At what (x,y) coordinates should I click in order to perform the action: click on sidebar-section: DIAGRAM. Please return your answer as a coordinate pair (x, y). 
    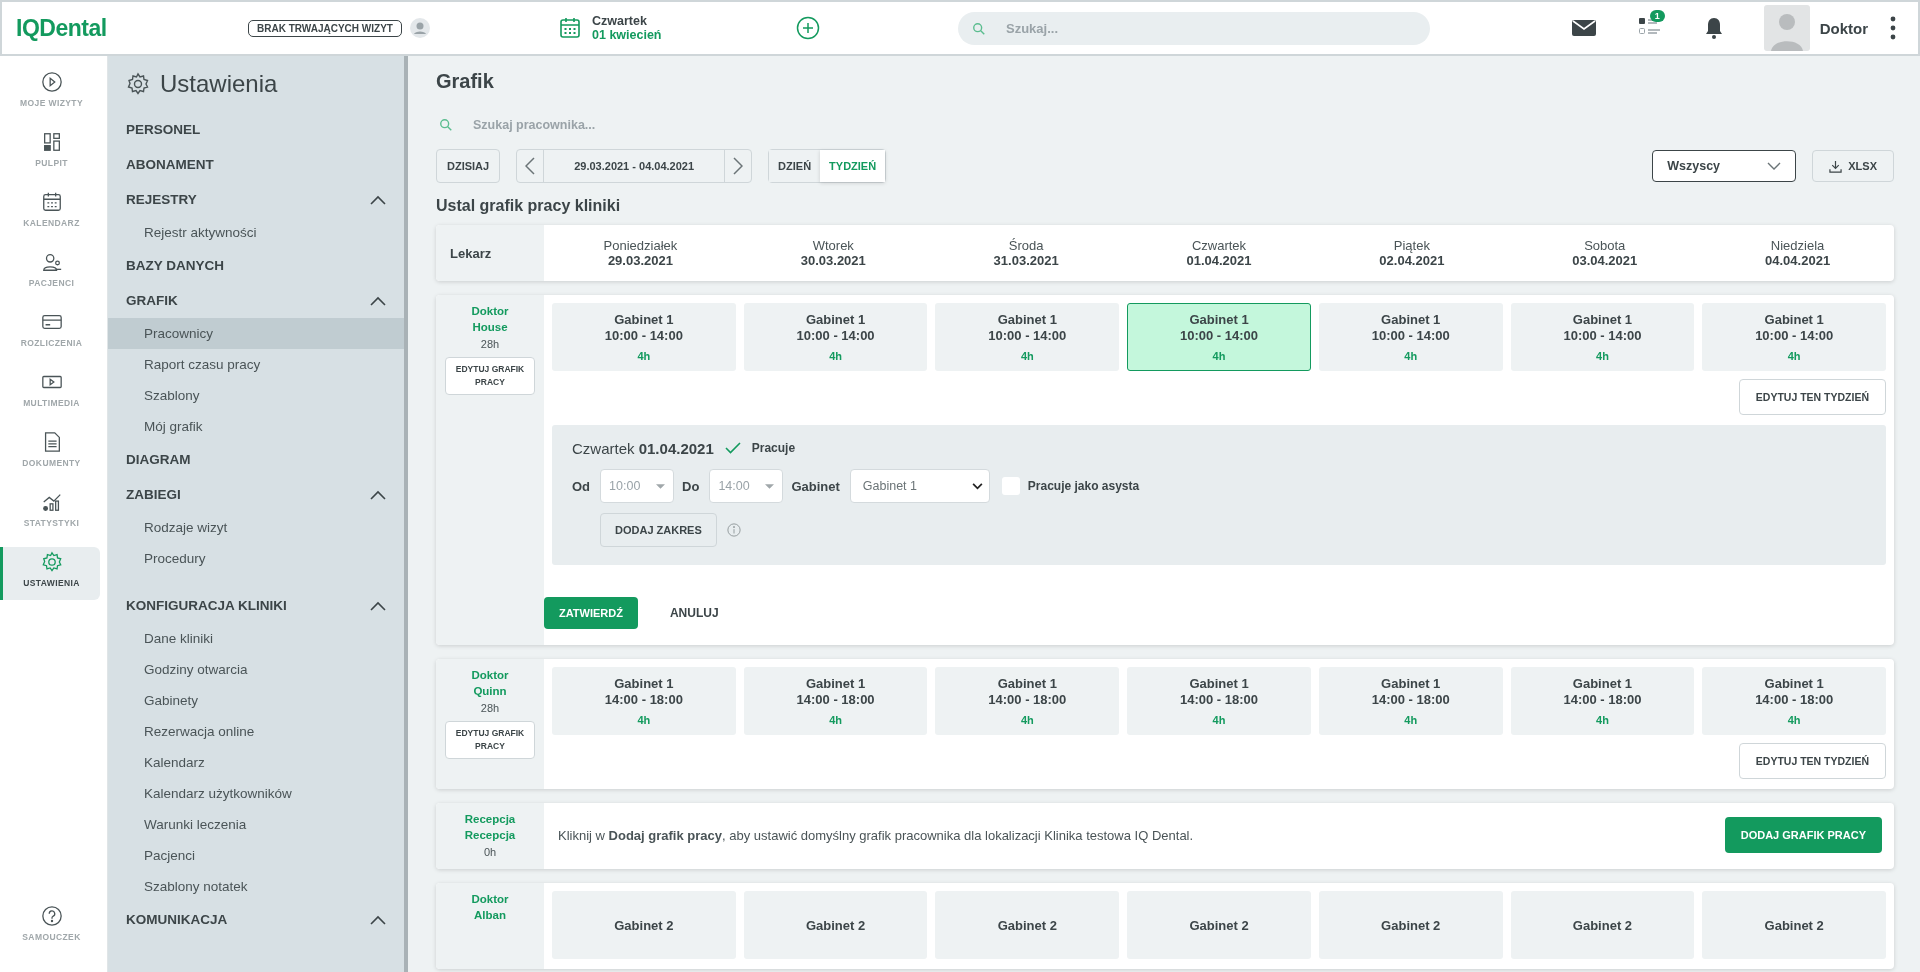
    Looking at the image, I should click on (158, 459).